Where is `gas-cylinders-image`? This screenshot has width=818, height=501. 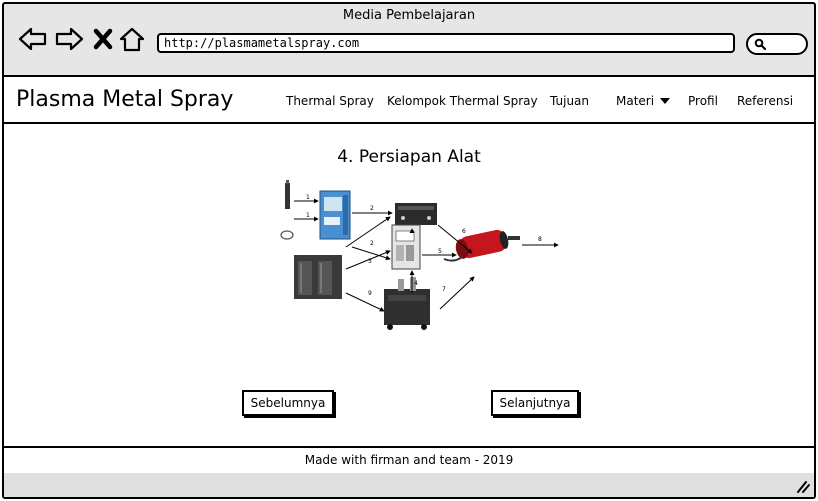 gas-cylinders-image is located at coordinates (287, 210).